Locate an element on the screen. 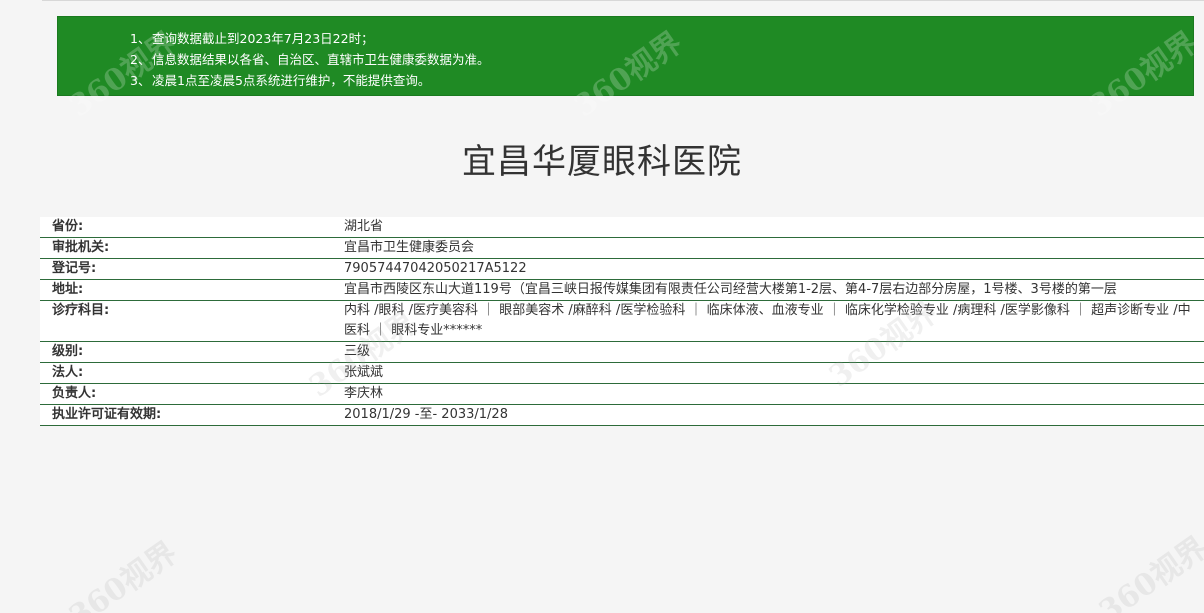 The height and width of the screenshot is (613, 1204). row-label: 诊疗科目: is located at coordinates (81, 310).